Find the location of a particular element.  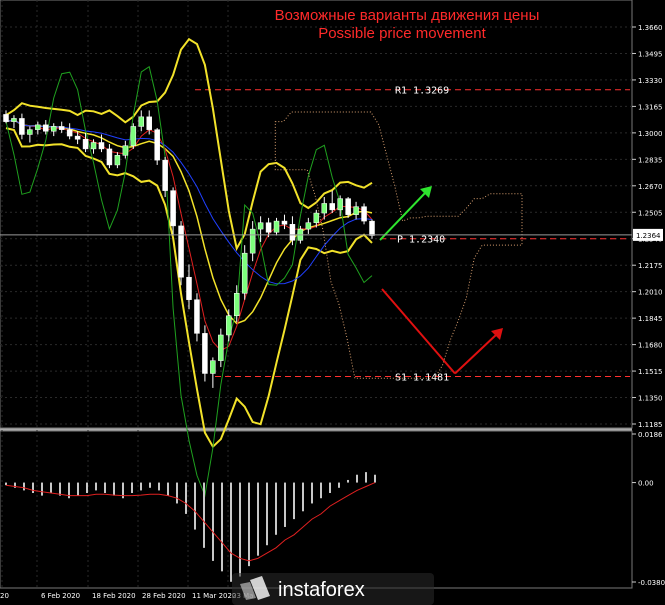

logo-wordmark: instaforex is located at coordinates (321, 590).